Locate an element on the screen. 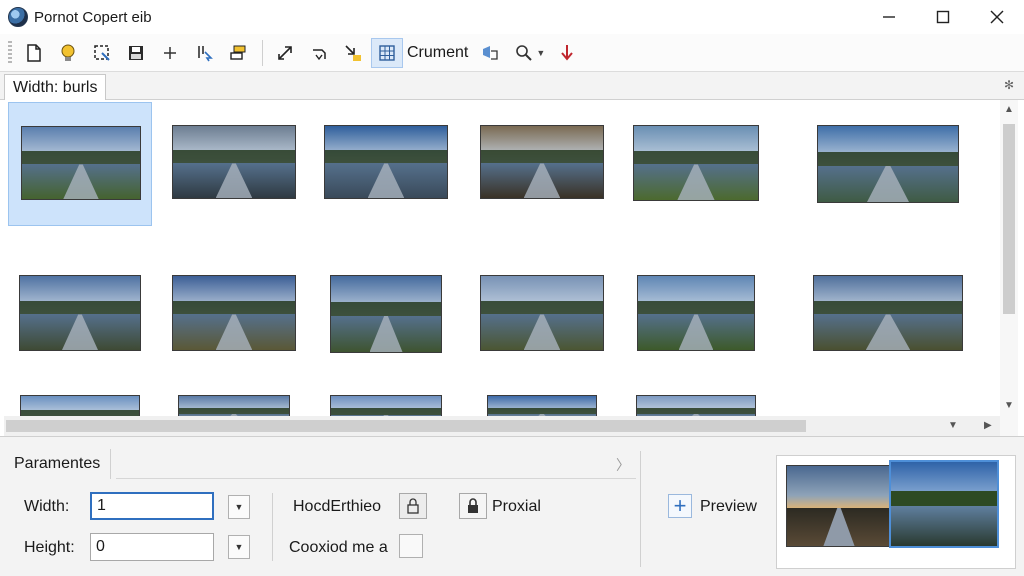  scroll-up-icon: ▲ is located at coordinates (1009, 109).